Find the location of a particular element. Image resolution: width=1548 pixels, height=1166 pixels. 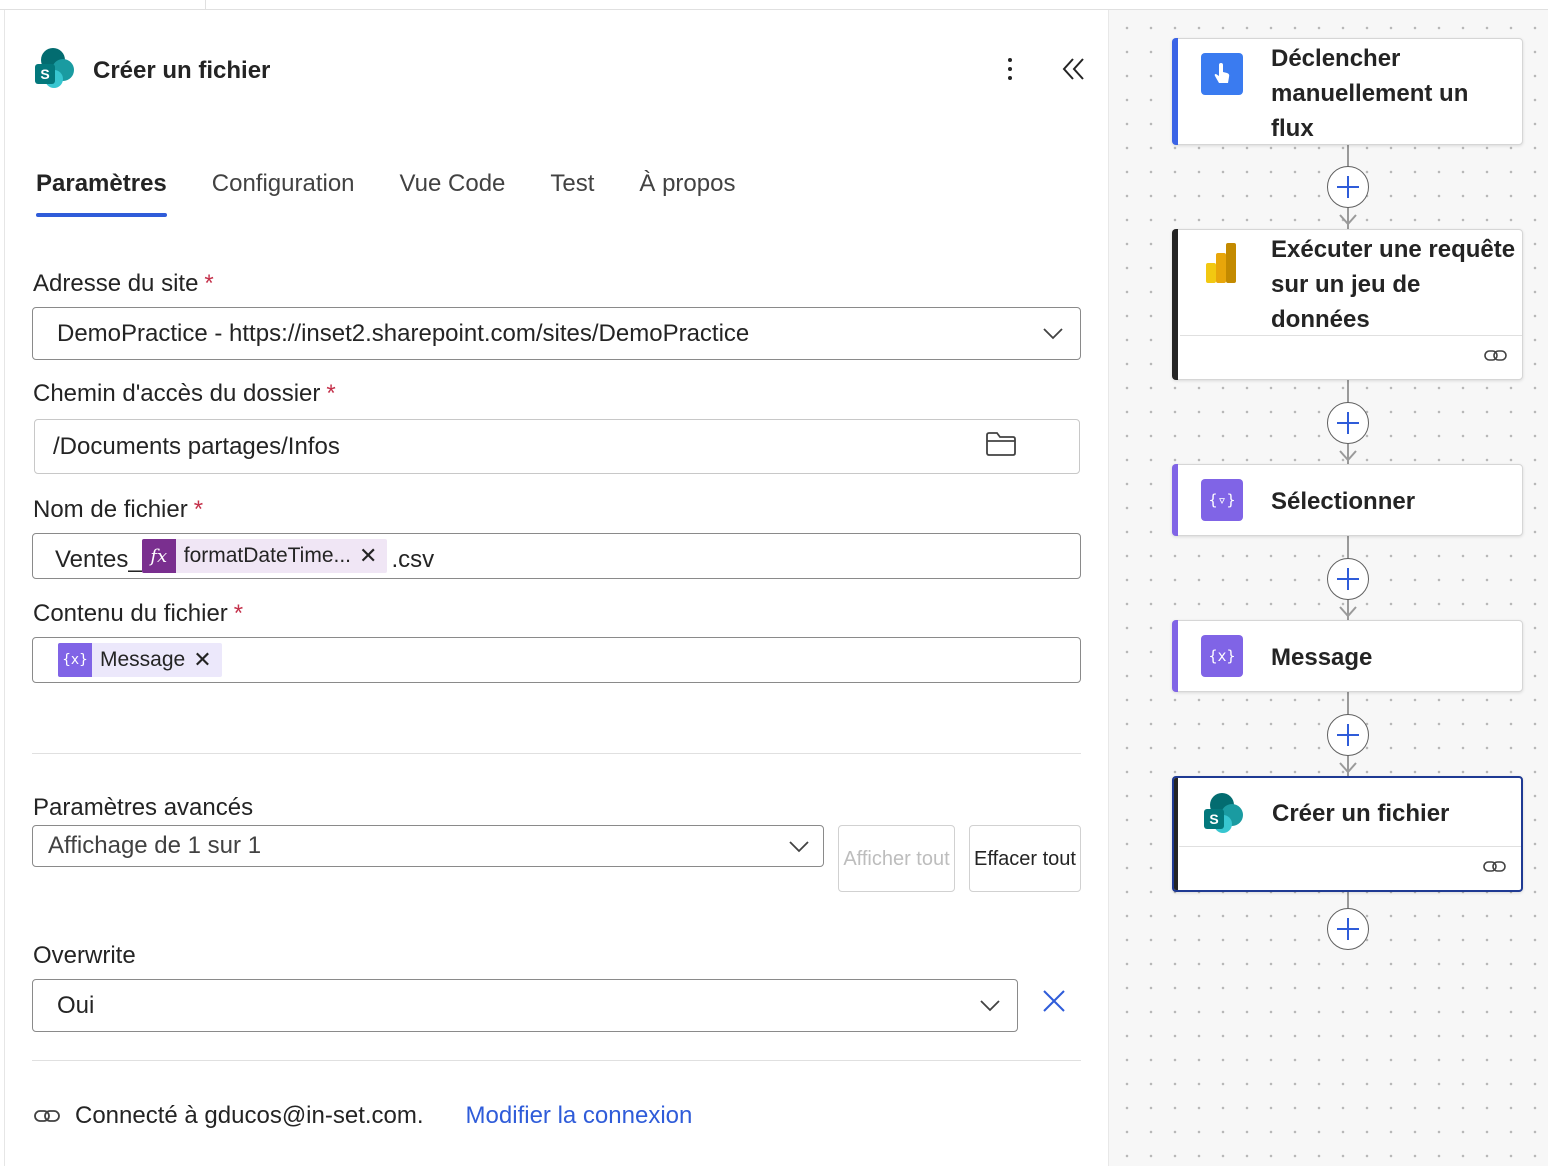

clear-all-button: Effacer tout is located at coordinates (1025, 858).